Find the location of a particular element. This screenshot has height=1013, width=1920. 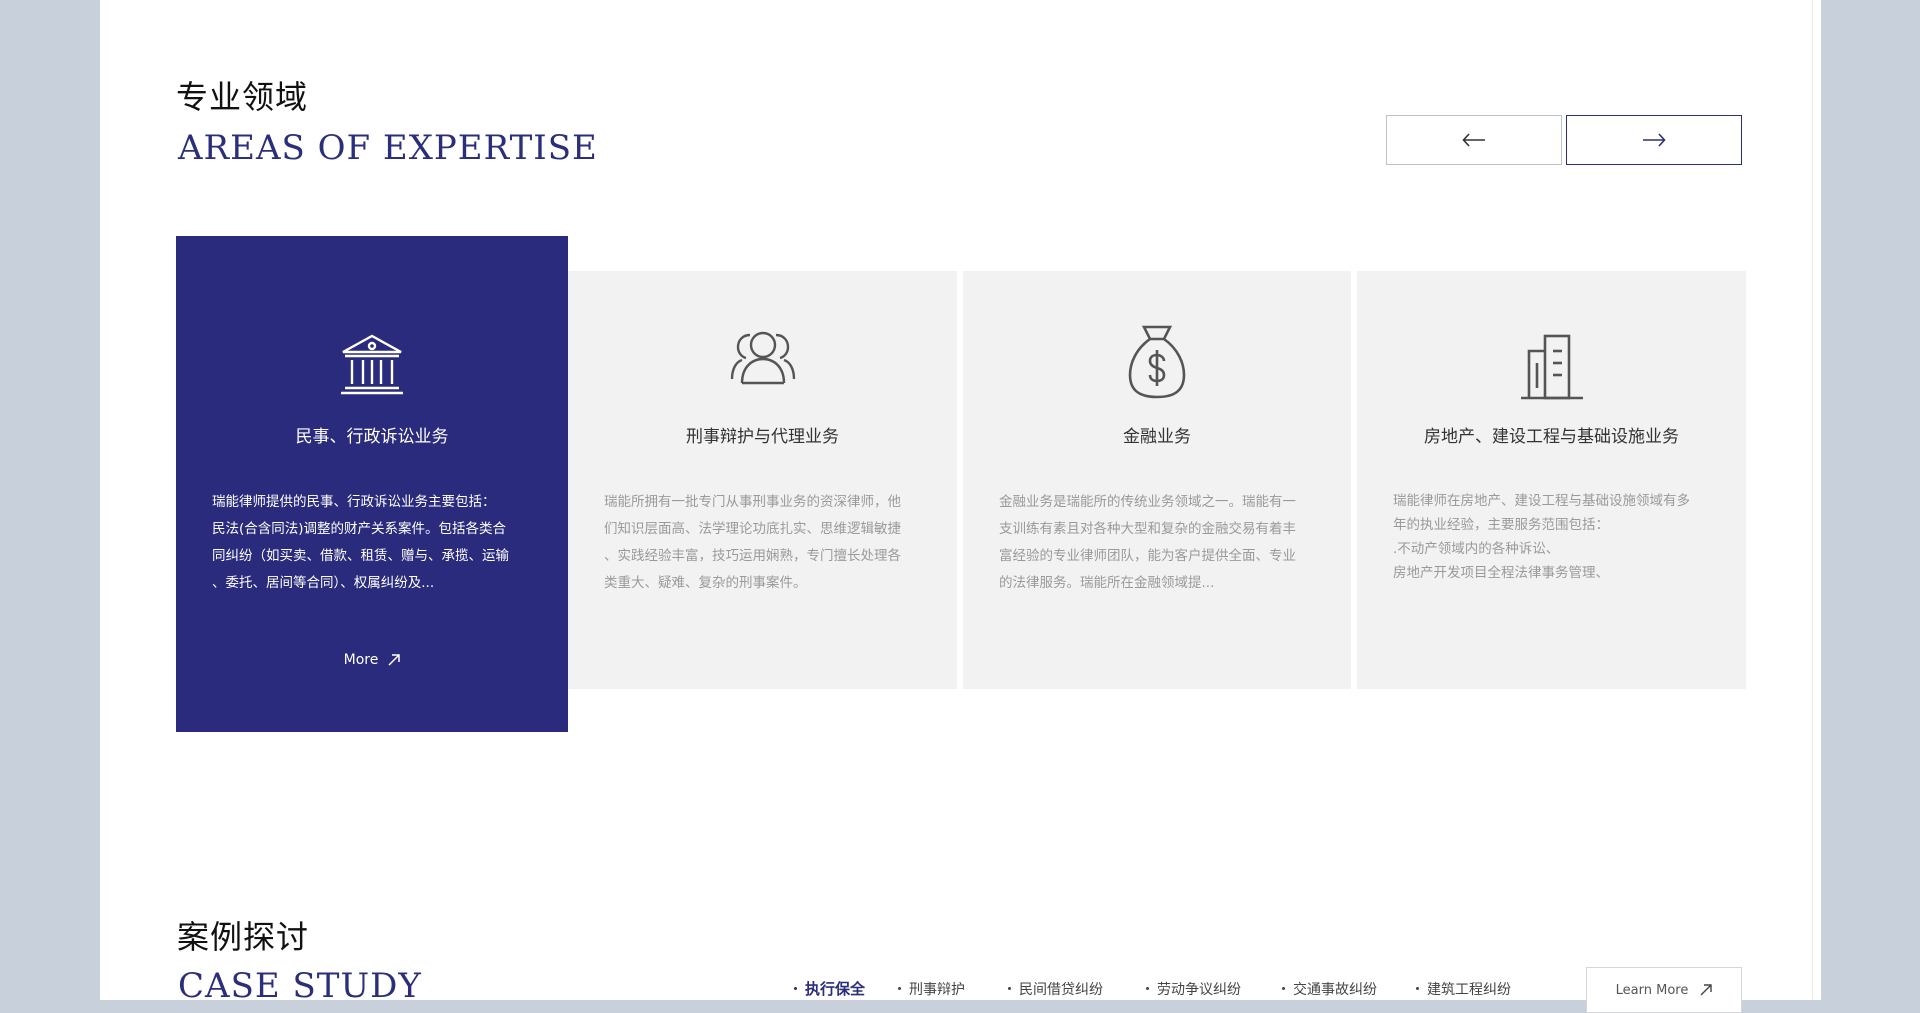

tab-label: 交通事故纠纷 is located at coordinates (1335, 989).